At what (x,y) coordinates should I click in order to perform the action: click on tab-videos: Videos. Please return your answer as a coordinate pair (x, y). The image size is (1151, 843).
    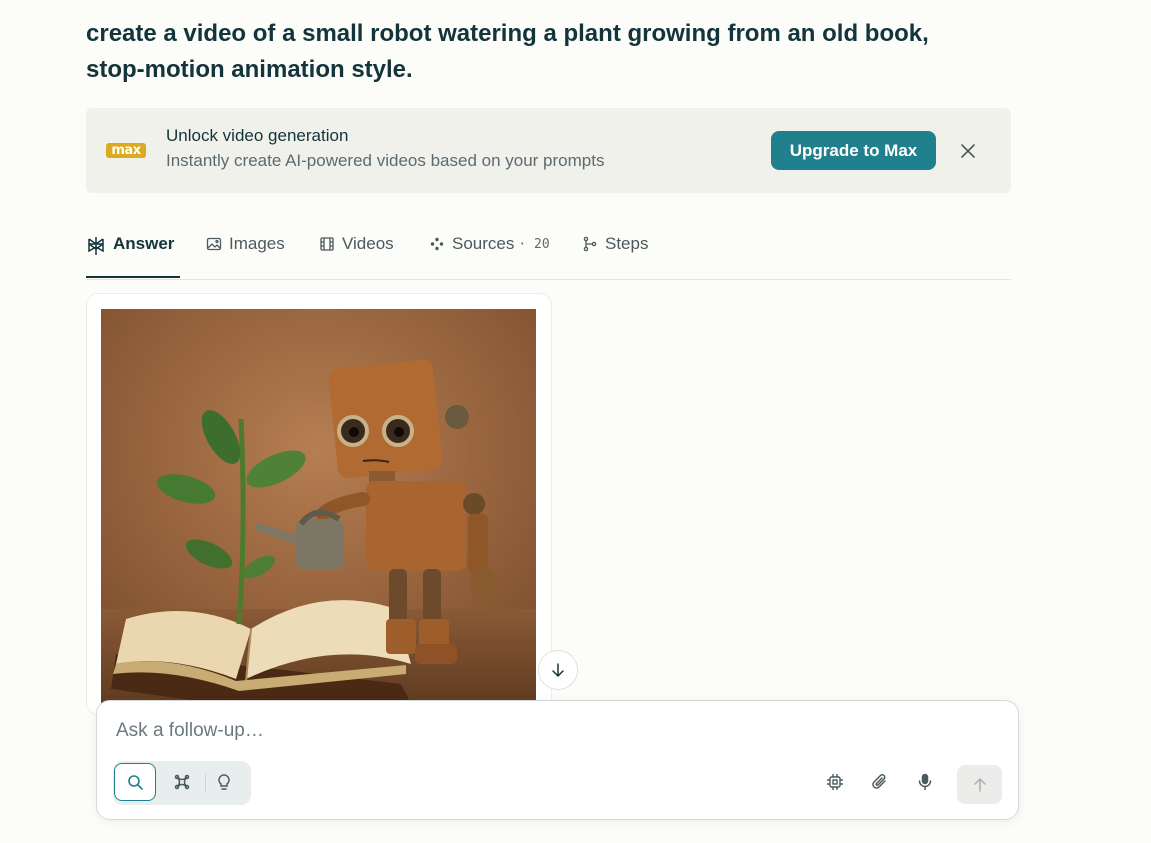
    Looking at the image, I should click on (356, 253).